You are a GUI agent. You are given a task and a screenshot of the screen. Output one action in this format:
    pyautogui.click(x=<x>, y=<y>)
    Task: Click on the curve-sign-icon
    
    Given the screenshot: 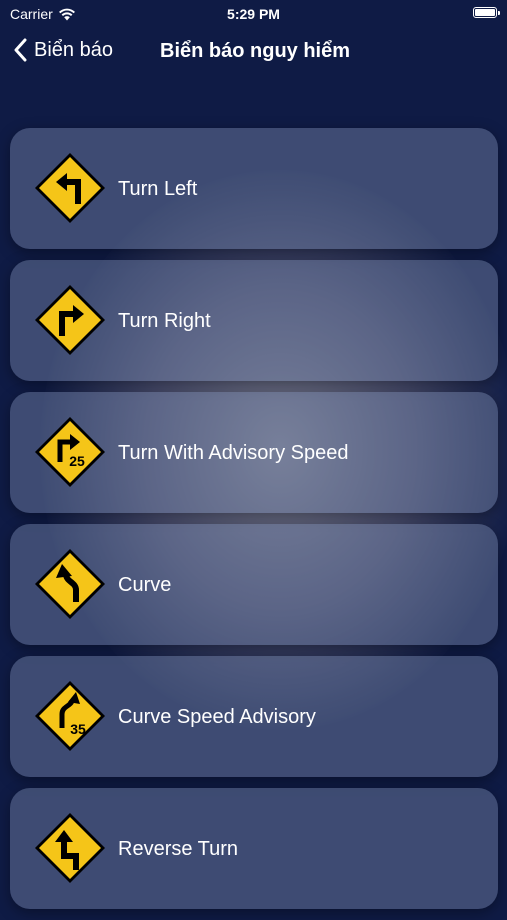 What is the action you would take?
    pyautogui.click(x=70, y=584)
    